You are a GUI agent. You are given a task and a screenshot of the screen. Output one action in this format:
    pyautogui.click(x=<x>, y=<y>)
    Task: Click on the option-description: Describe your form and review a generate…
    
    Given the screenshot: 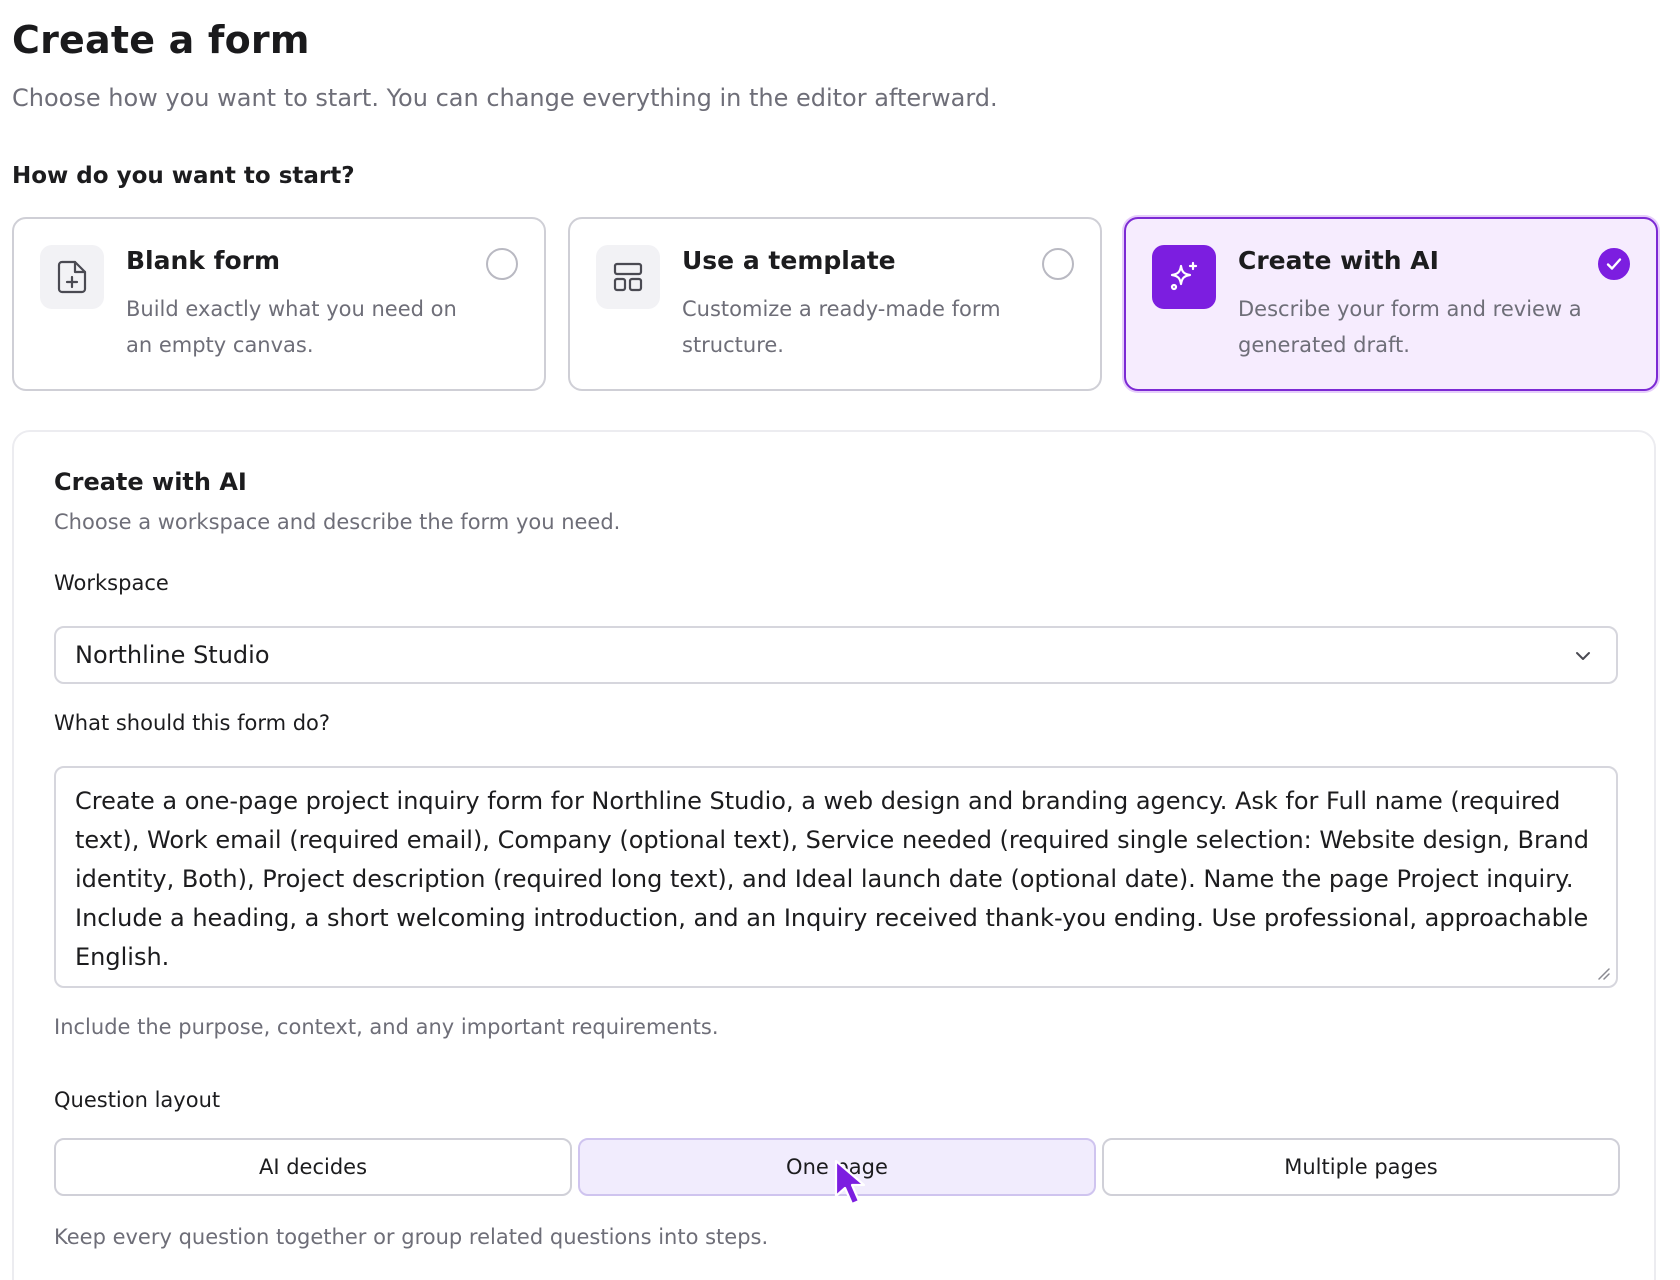 What is the action you would take?
    pyautogui.click(x=1410, y=327)
    